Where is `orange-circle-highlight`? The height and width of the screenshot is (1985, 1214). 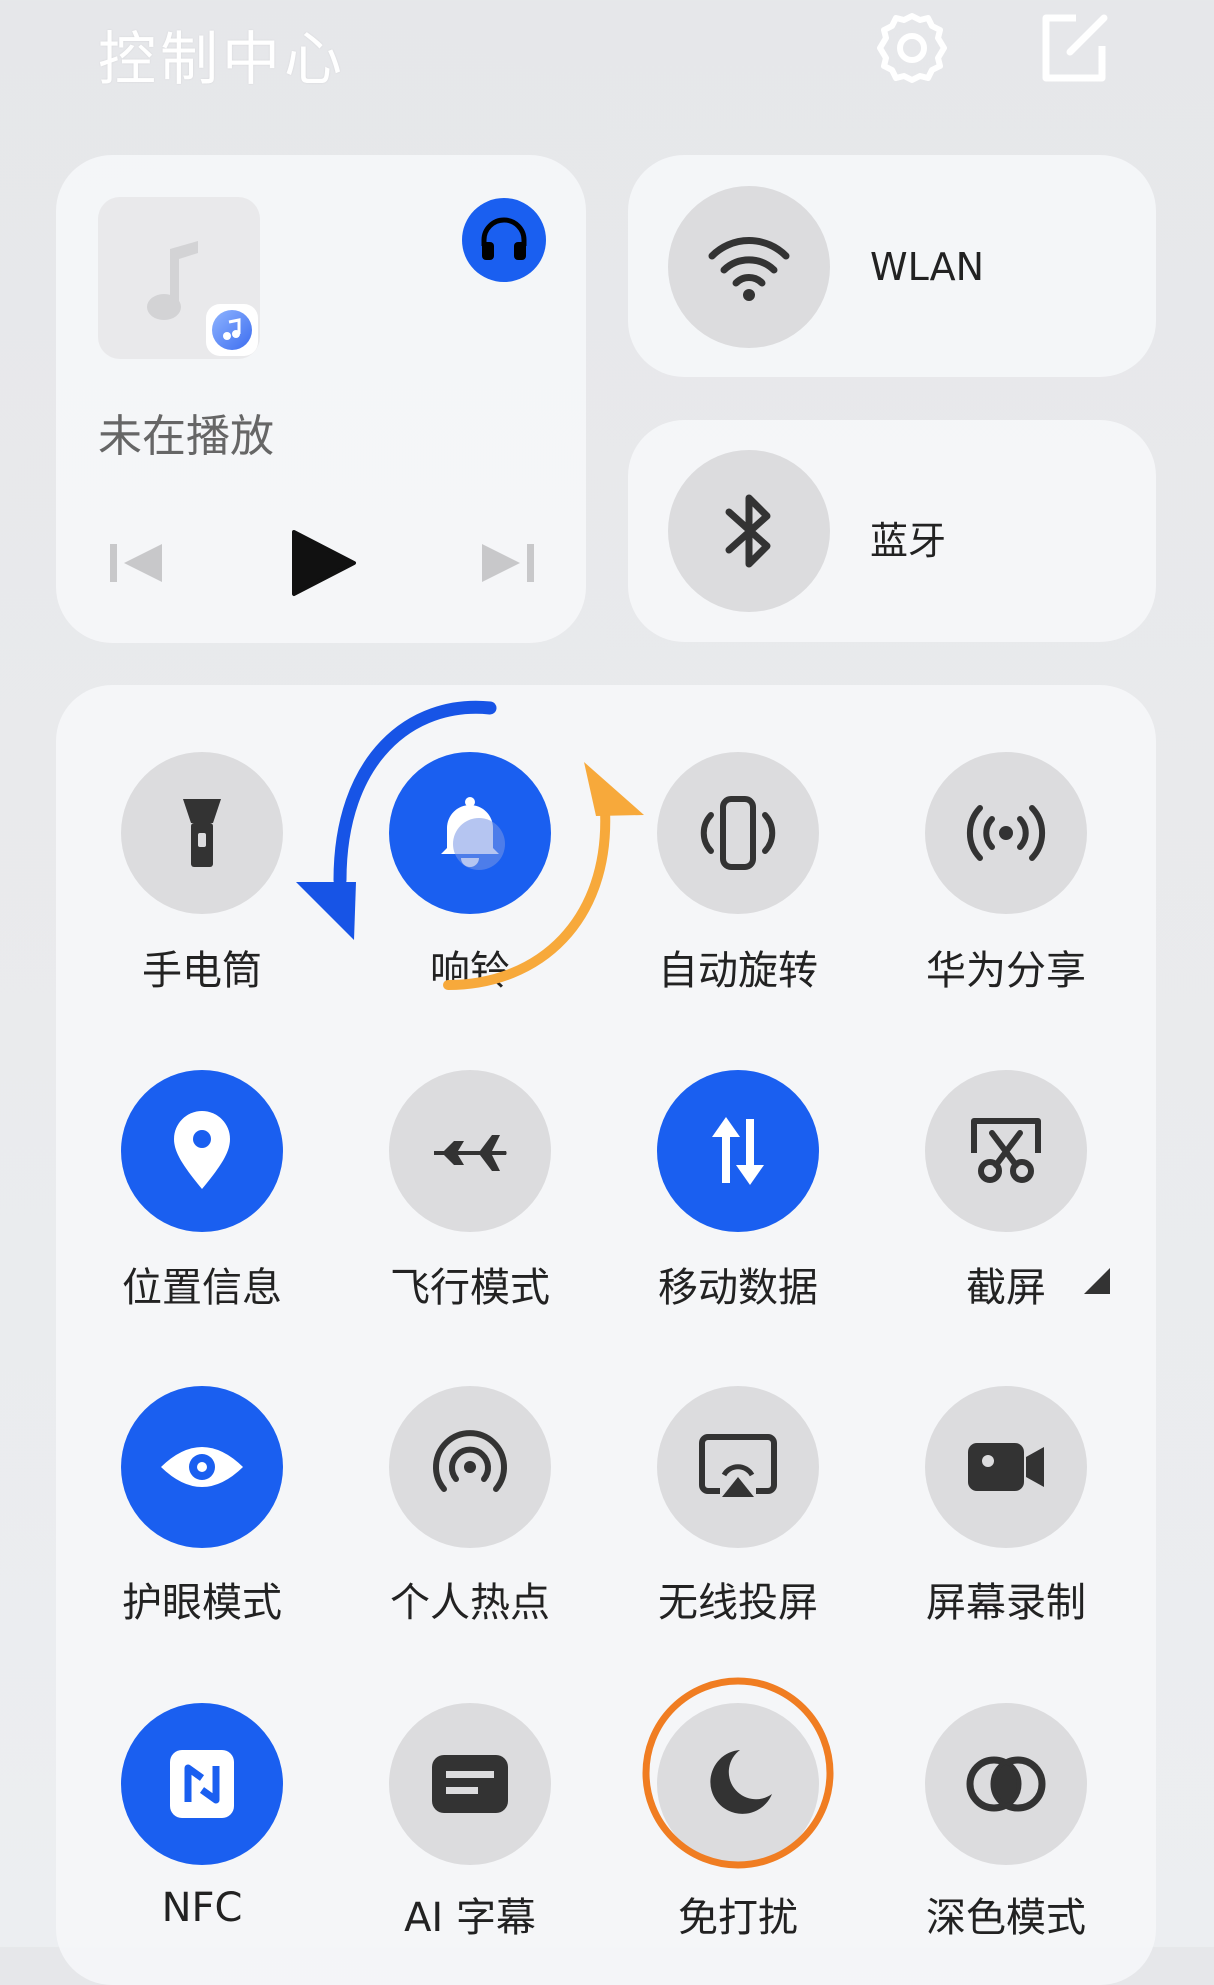
orange-circle-highlight is located at coordinates (738, 1773).